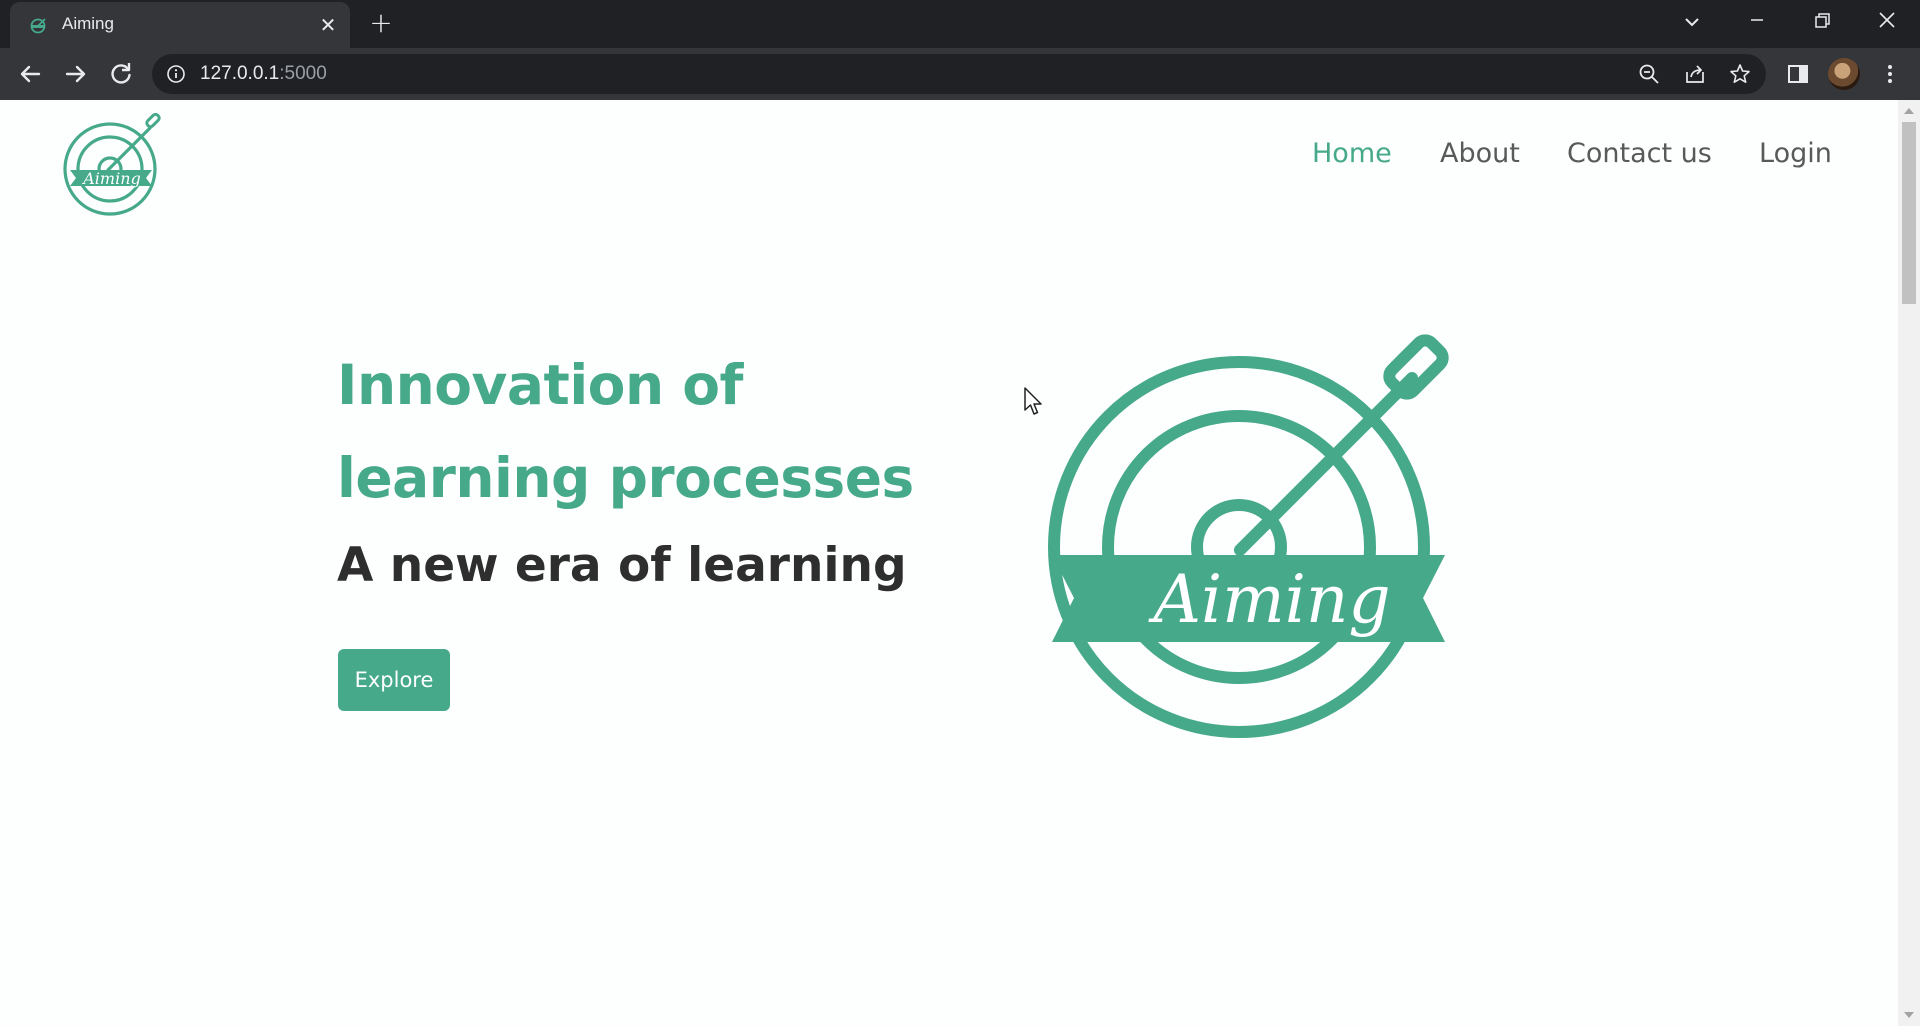  What do you see at coordinates (180, 25) in the screenshot?
I see `browser-tab: Aiming ✕` at bounding box center [180, 25].